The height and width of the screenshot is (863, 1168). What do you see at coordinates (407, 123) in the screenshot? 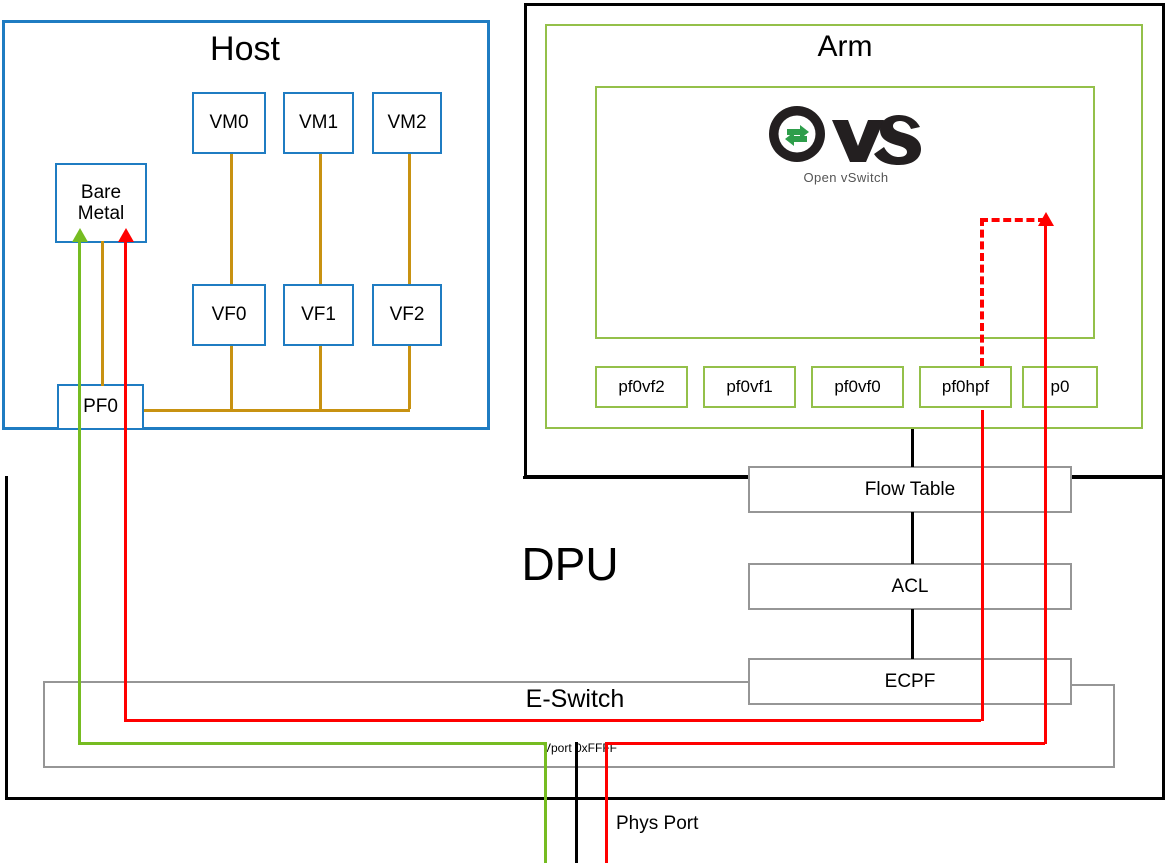
I see `vm-label-2: VM2` at bounding box center [407, 123].